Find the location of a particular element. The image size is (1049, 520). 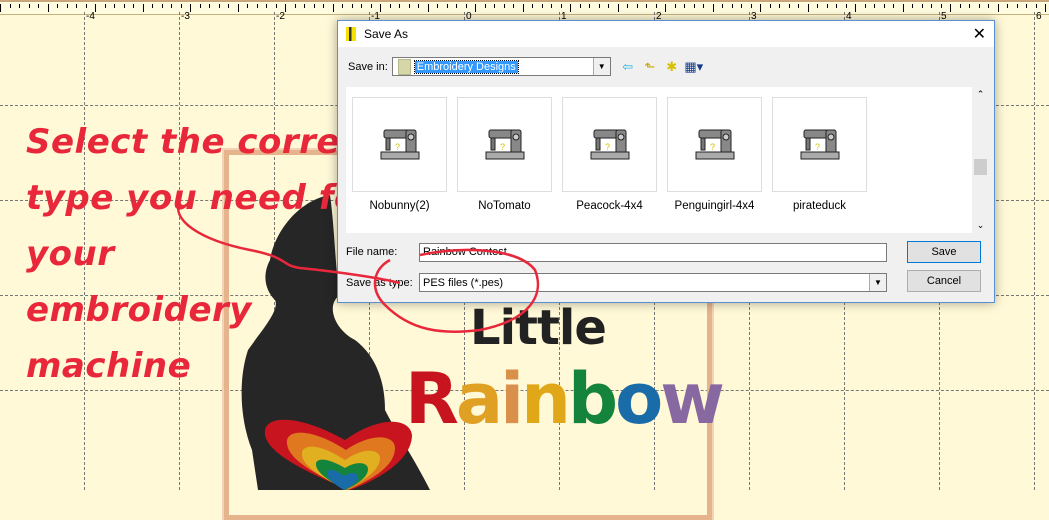

rainbow-letter: R is located at coordinates (432, 399).